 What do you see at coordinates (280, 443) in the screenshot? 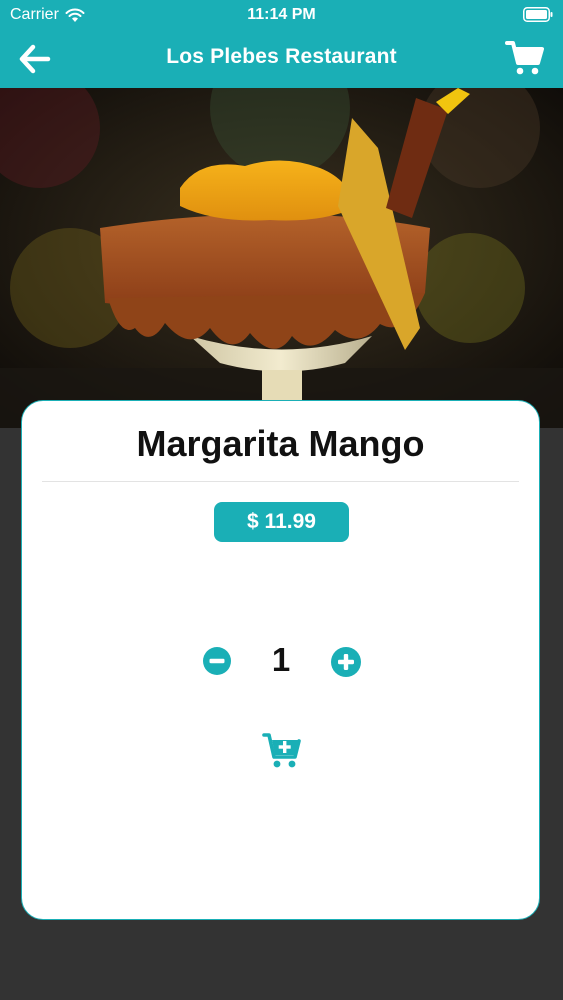
I see `product-name: Margarita Mango` at bounding box center [280, 443].